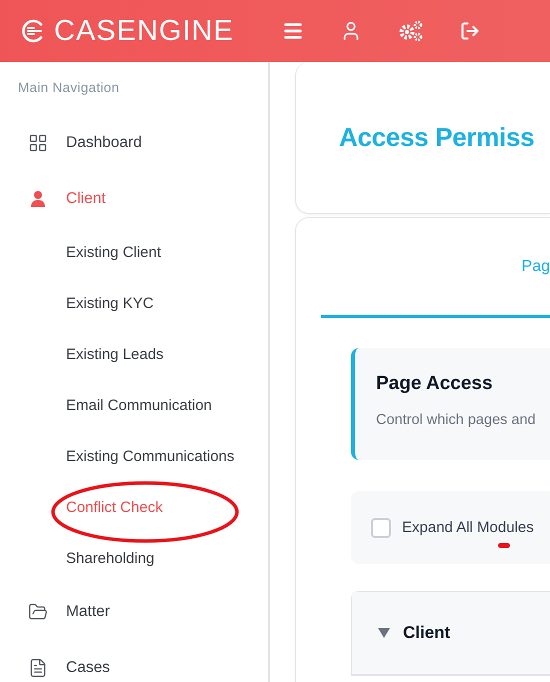 This screenshot has height=682, width=550. I want to click on module-header: Client, so click(451, 633).